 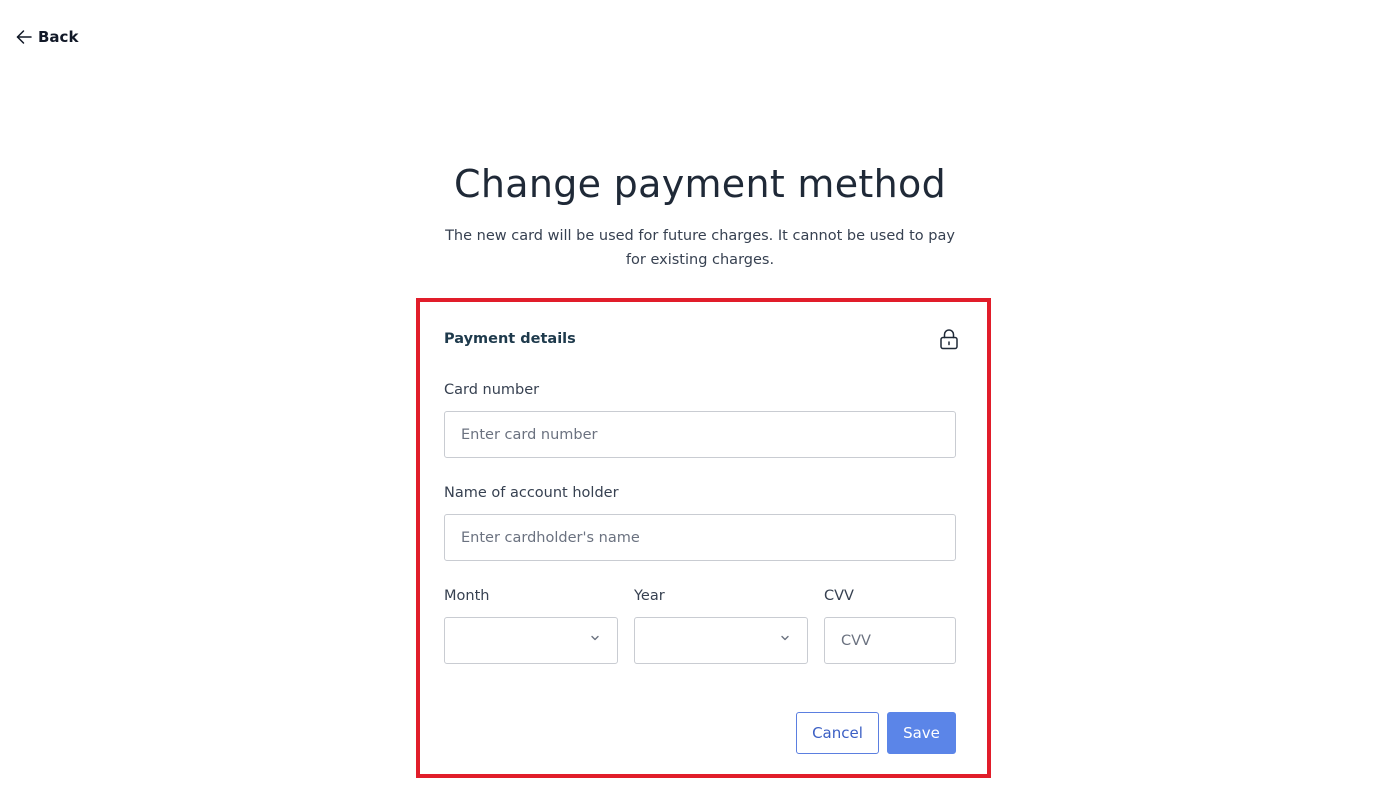 I want to click on cancel-button: Cancel, so click(x=837, y=733).